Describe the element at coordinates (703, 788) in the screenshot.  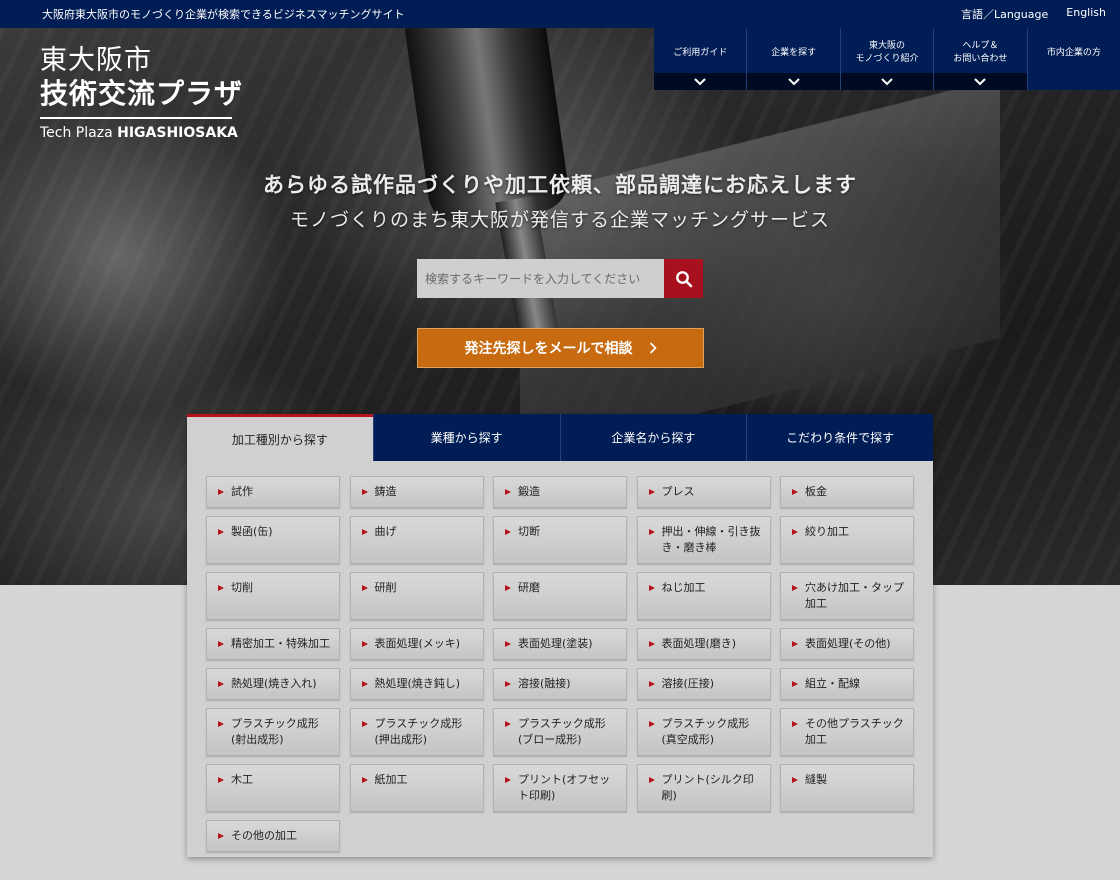
I see `category-item: プリント(シルク印 刷)` at that location.